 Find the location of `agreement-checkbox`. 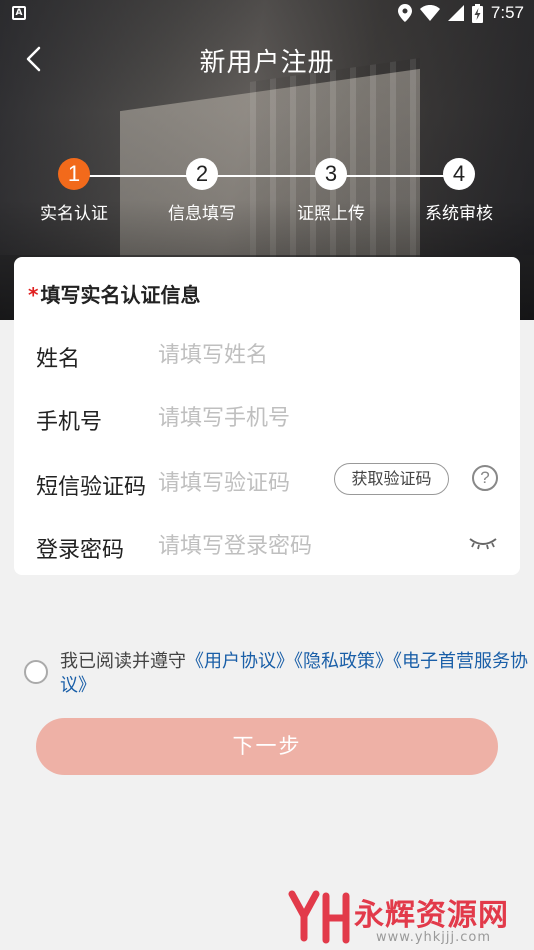

agreement-checkbox is located at coordinates (36, 672).